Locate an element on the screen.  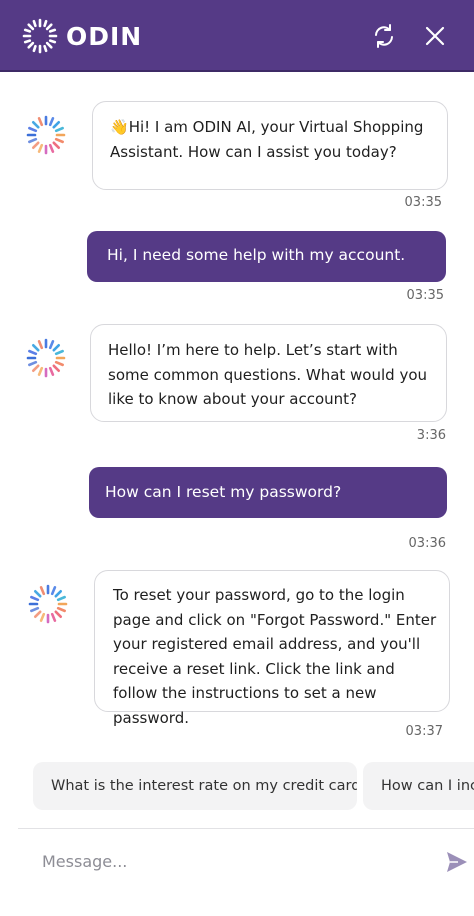
refresh-button is located at coordinates (384, 36).